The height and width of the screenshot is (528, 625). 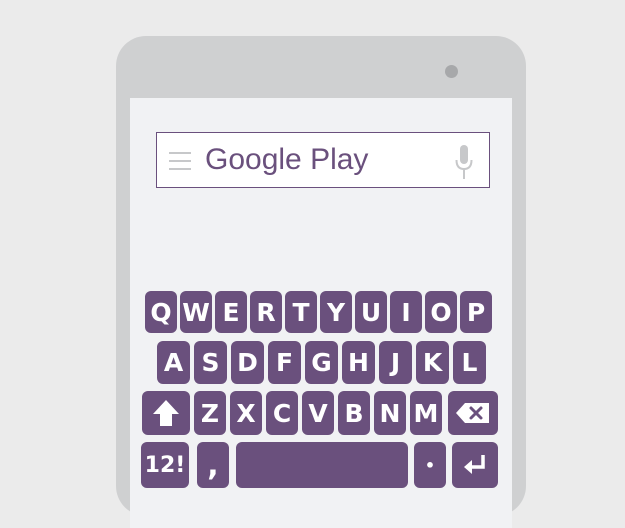 I want to click on key-x: X, so click(x=246, y=413).